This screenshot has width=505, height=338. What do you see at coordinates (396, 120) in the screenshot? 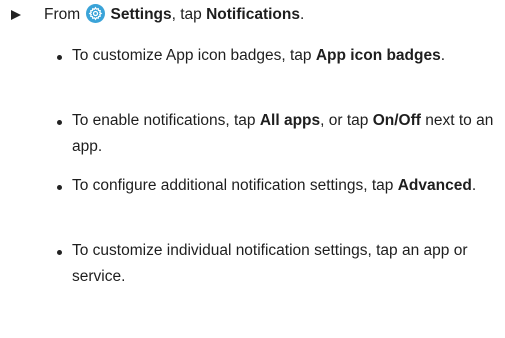
I see `on-off-label: On/Off` at bounding box center [396, 120].